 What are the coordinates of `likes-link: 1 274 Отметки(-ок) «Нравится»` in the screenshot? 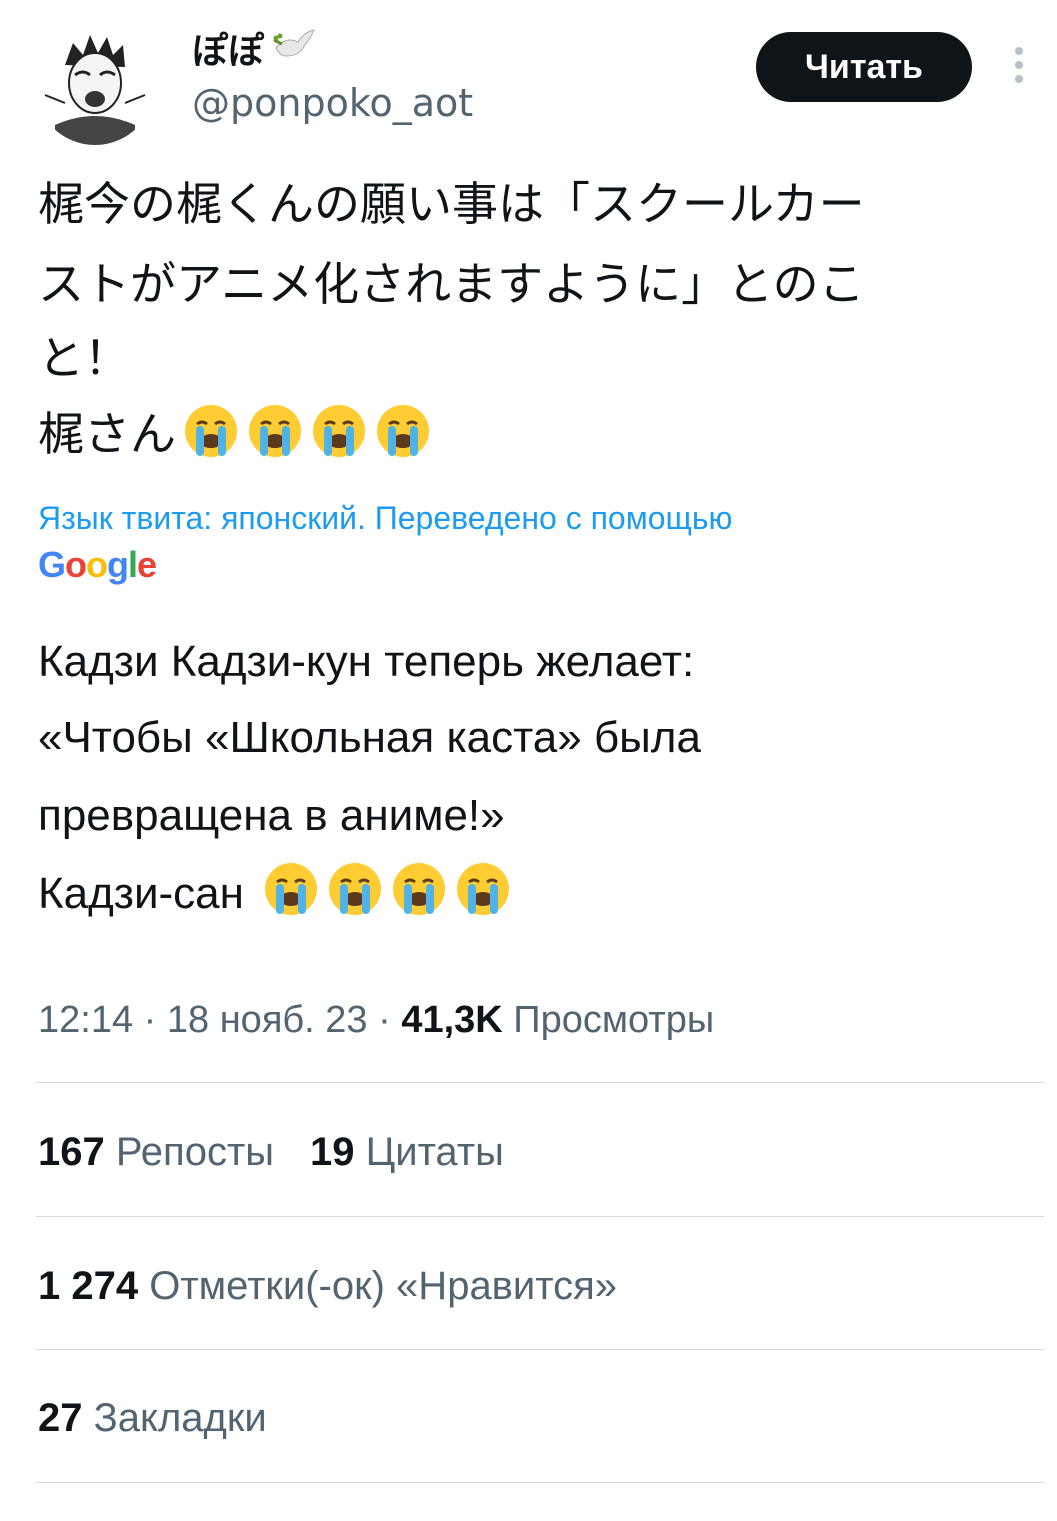 It's located at (327, 1286).